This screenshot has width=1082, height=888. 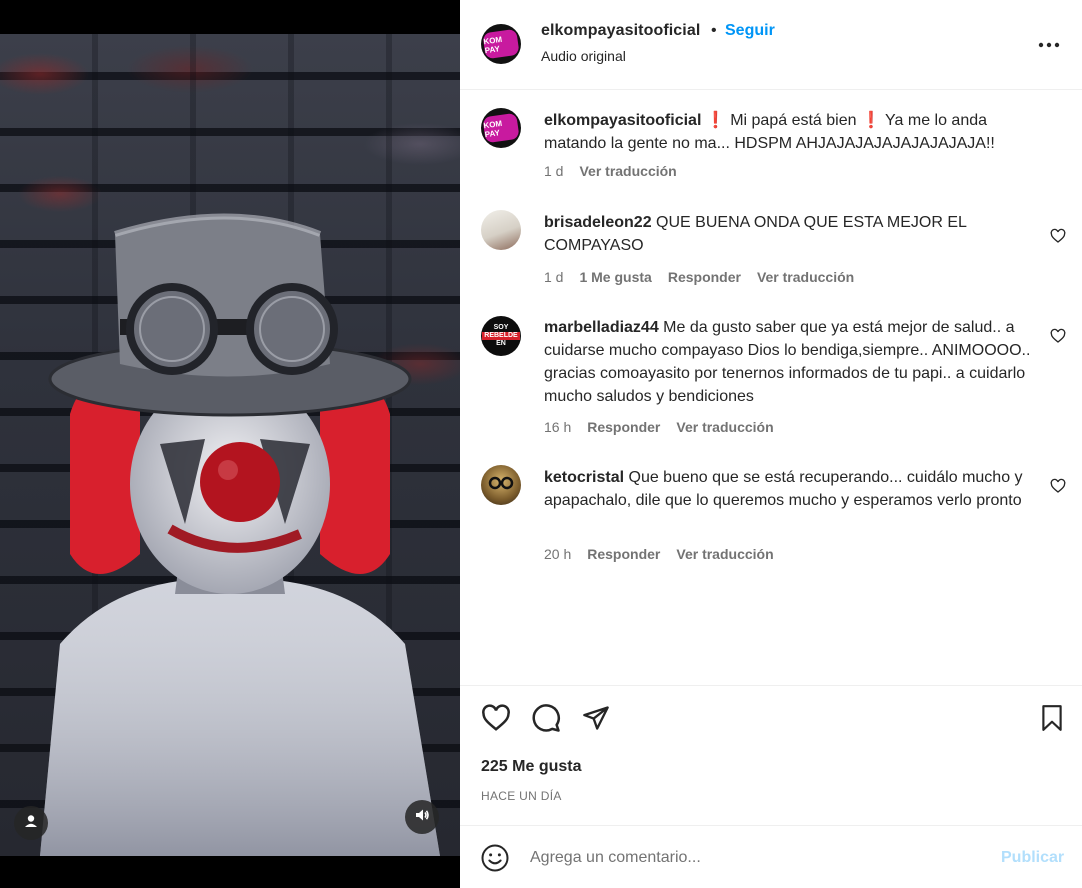 I want to click on comment-username: marbelladiaz44, so click(x=601, y=327).